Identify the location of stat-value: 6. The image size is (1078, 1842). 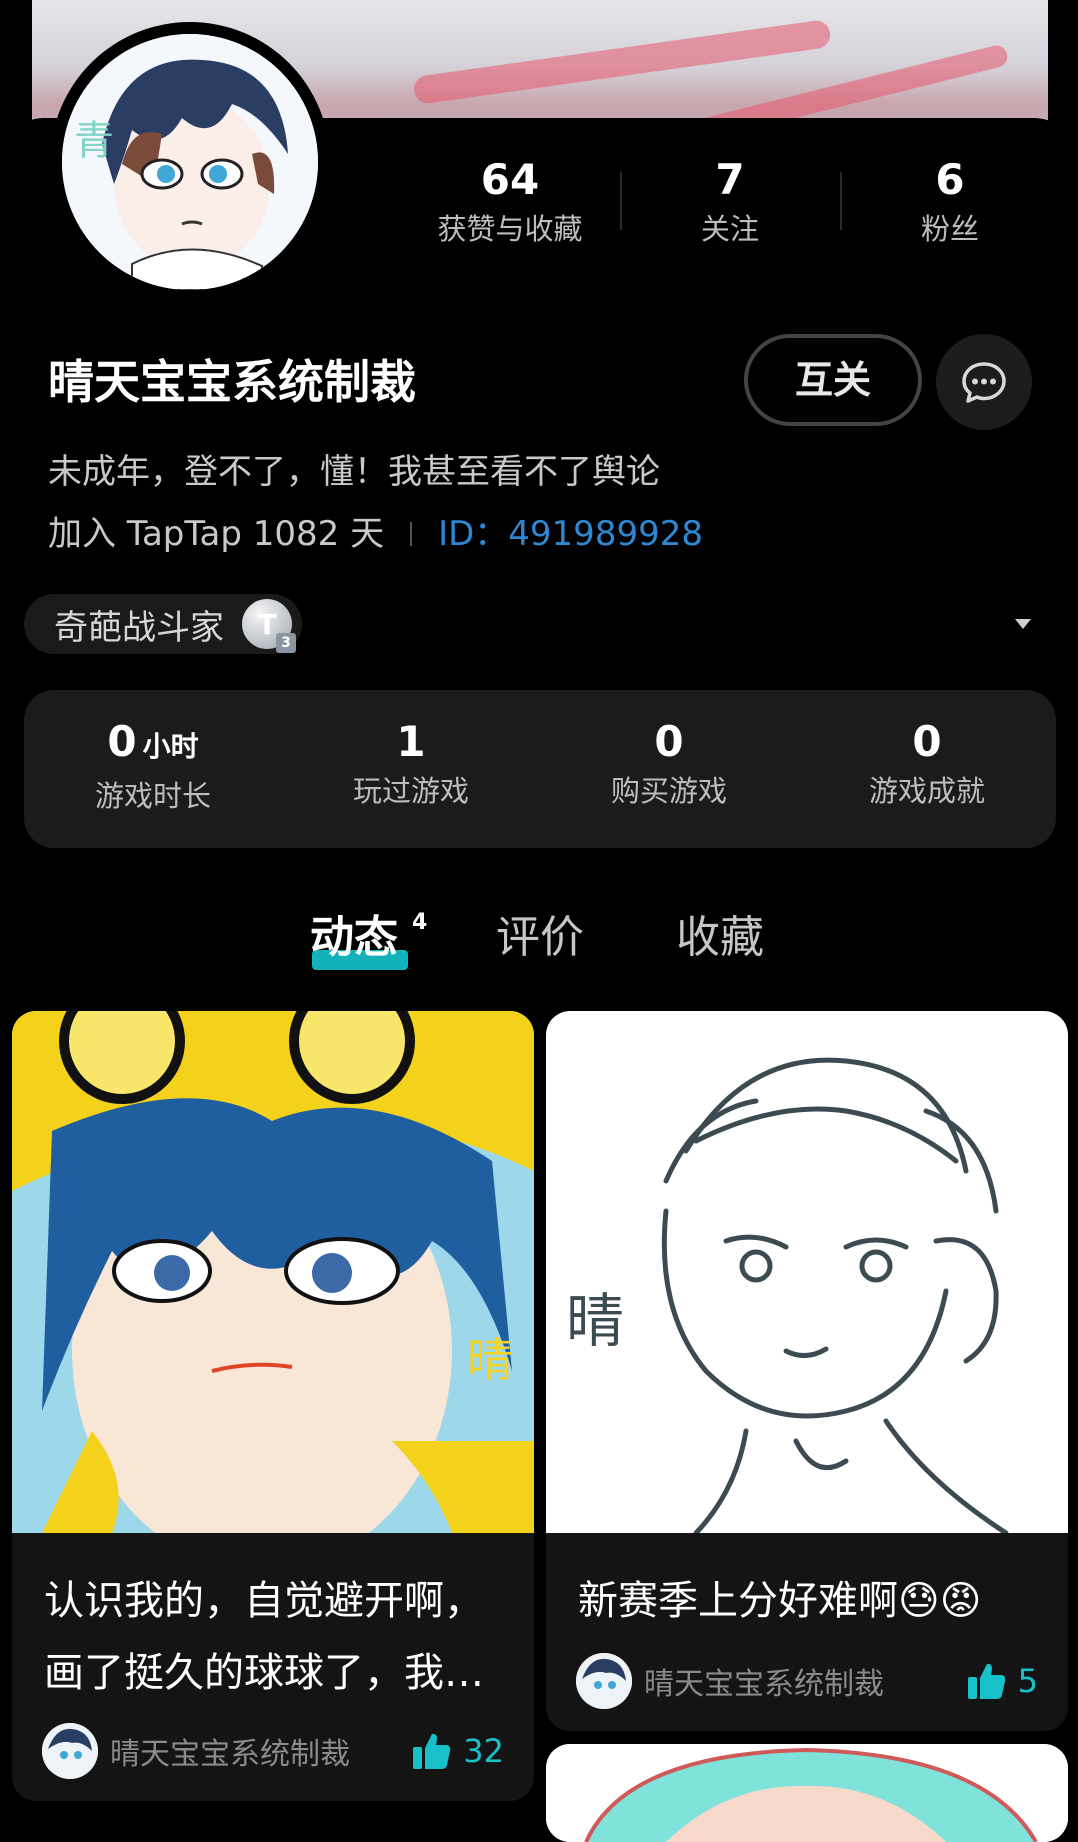
(950, 179).